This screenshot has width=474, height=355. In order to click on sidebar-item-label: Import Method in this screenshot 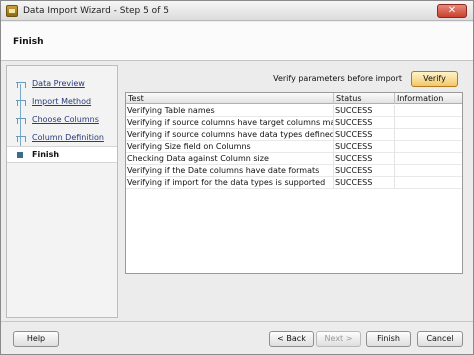, I will do `click(61, 101)`.